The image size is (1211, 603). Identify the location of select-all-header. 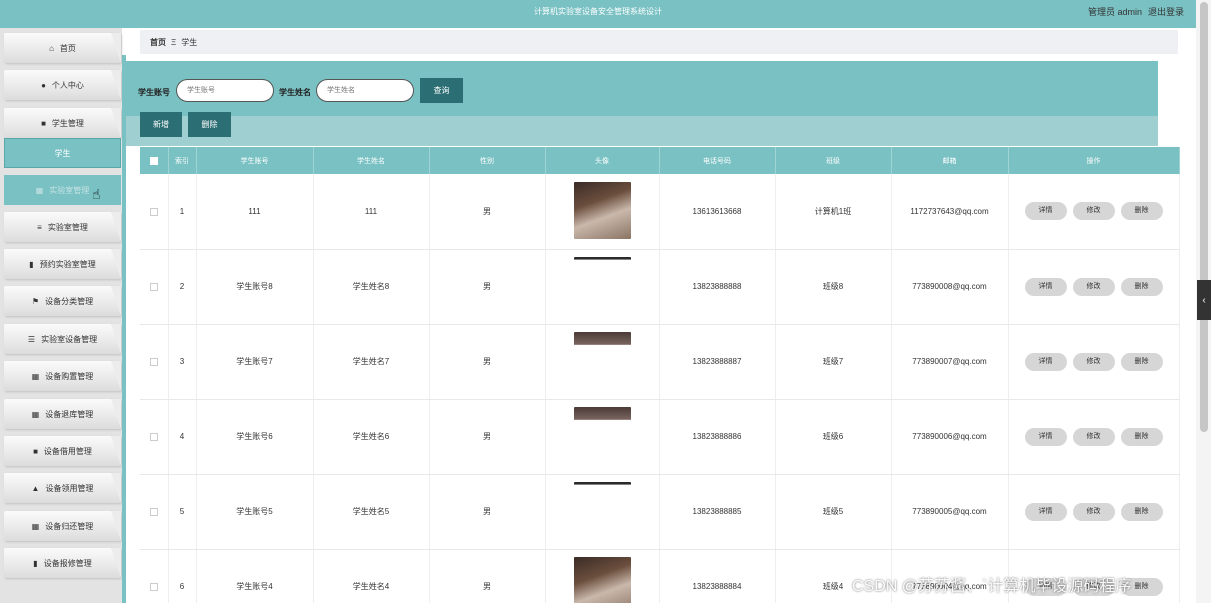
(154, 160).